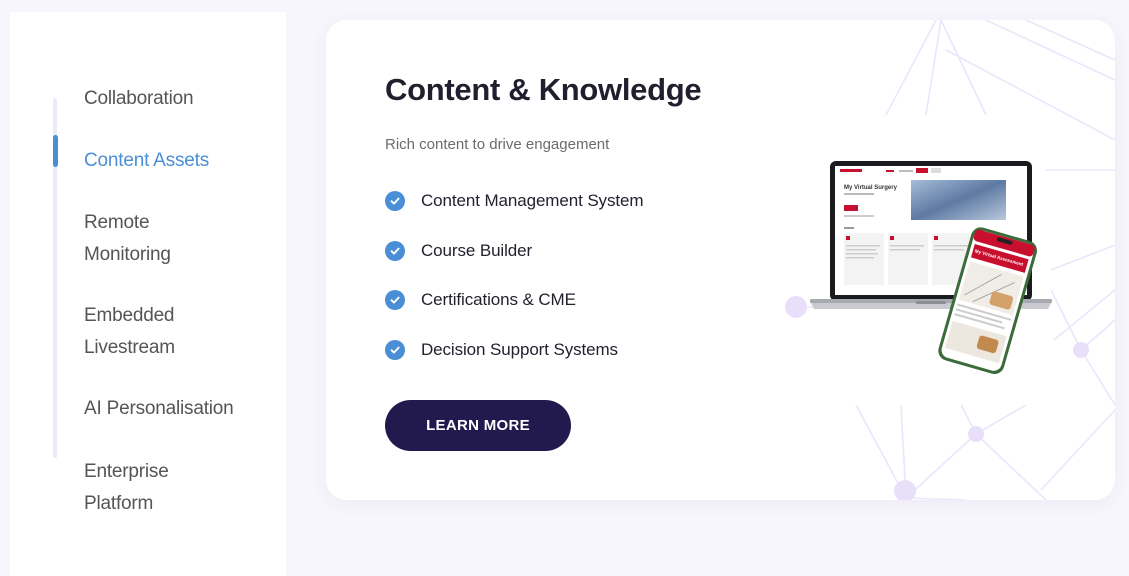 This screenshot has height=576, width=1129. I want to click on feature-label: Course Builder, so click(477, 250).